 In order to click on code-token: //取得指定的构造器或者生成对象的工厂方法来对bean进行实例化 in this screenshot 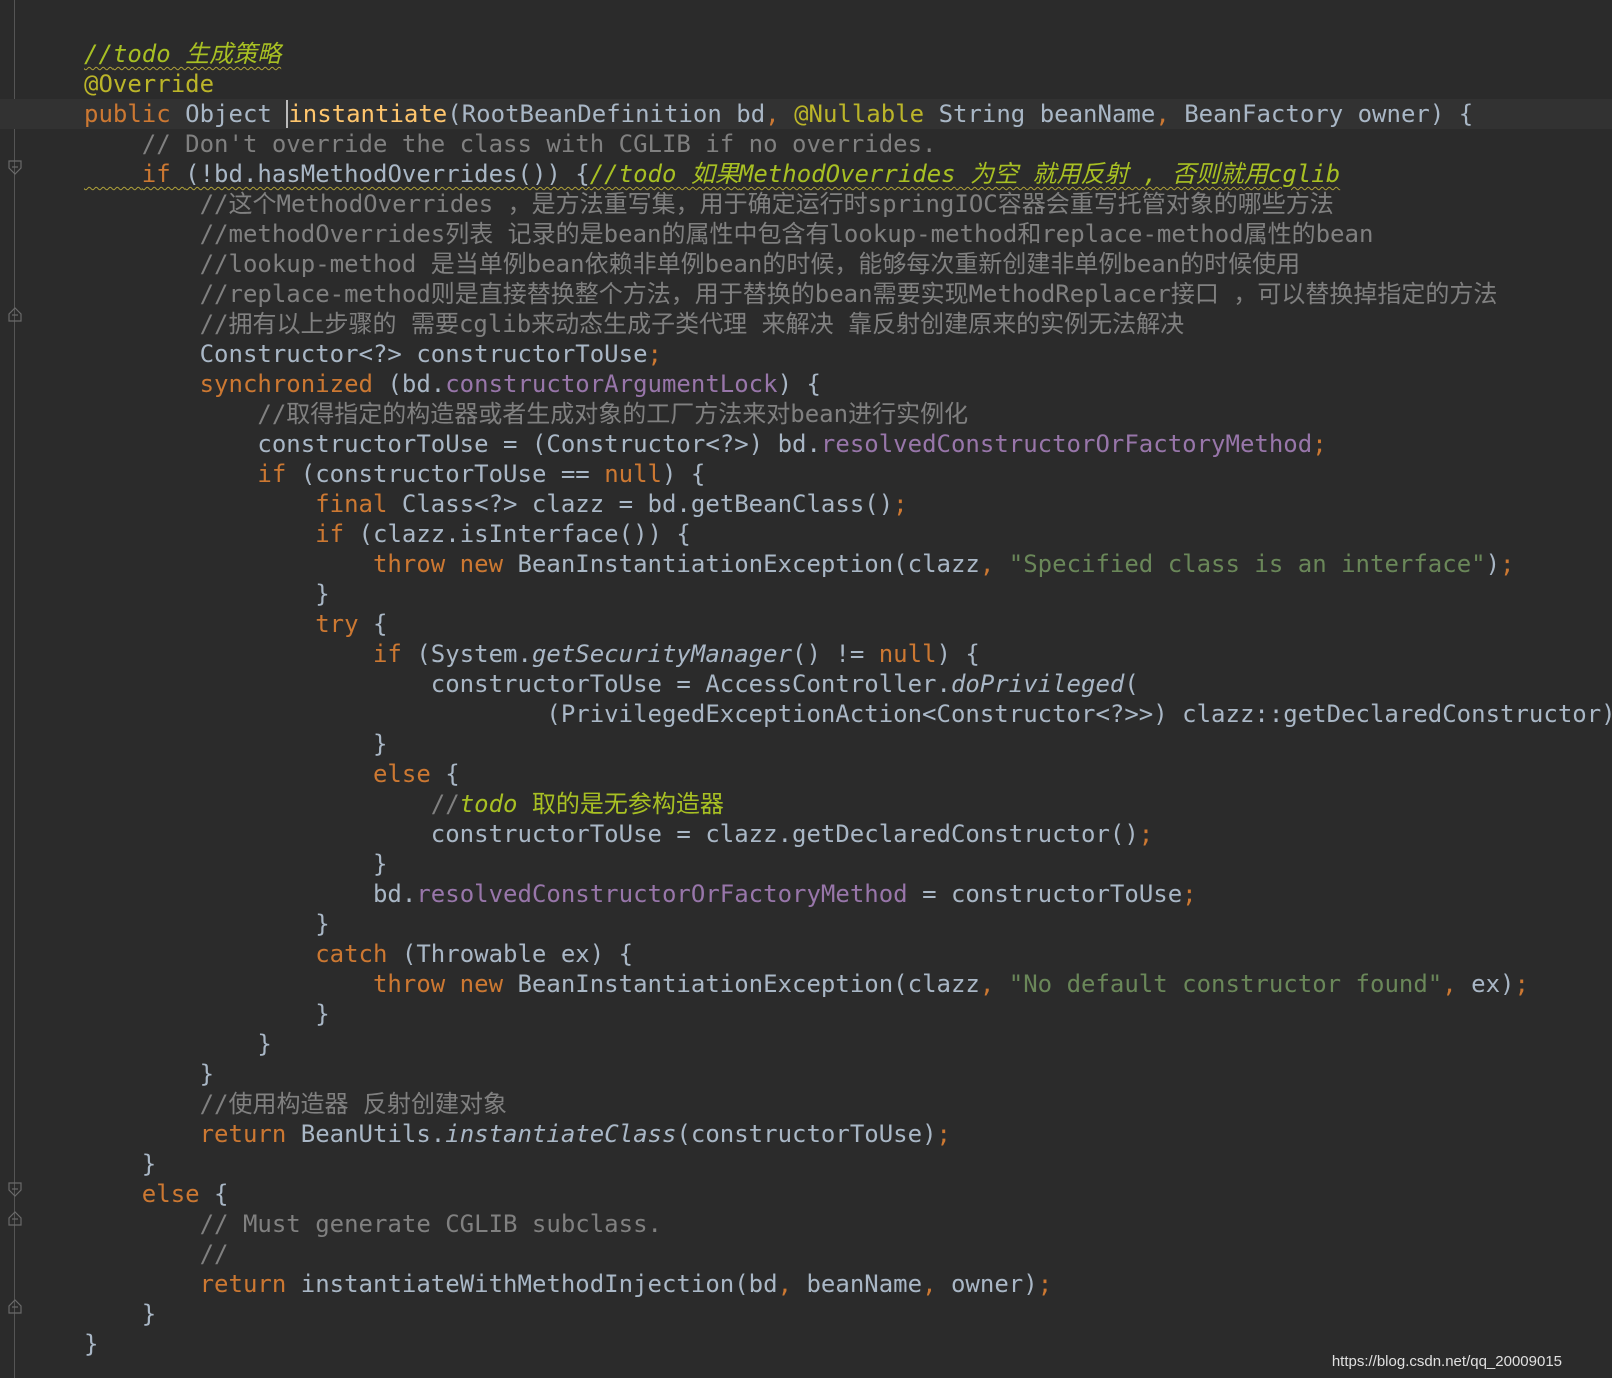, I will do `click(526, 414)`.